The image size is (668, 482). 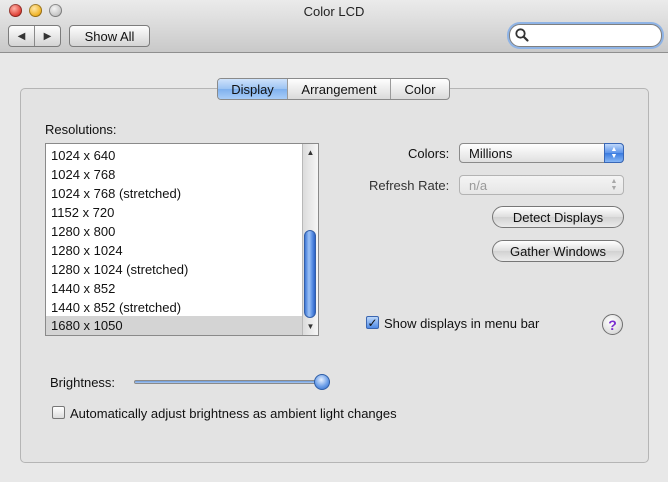 I want to click on brightness-slider-fill, so click(x=232, y=382).